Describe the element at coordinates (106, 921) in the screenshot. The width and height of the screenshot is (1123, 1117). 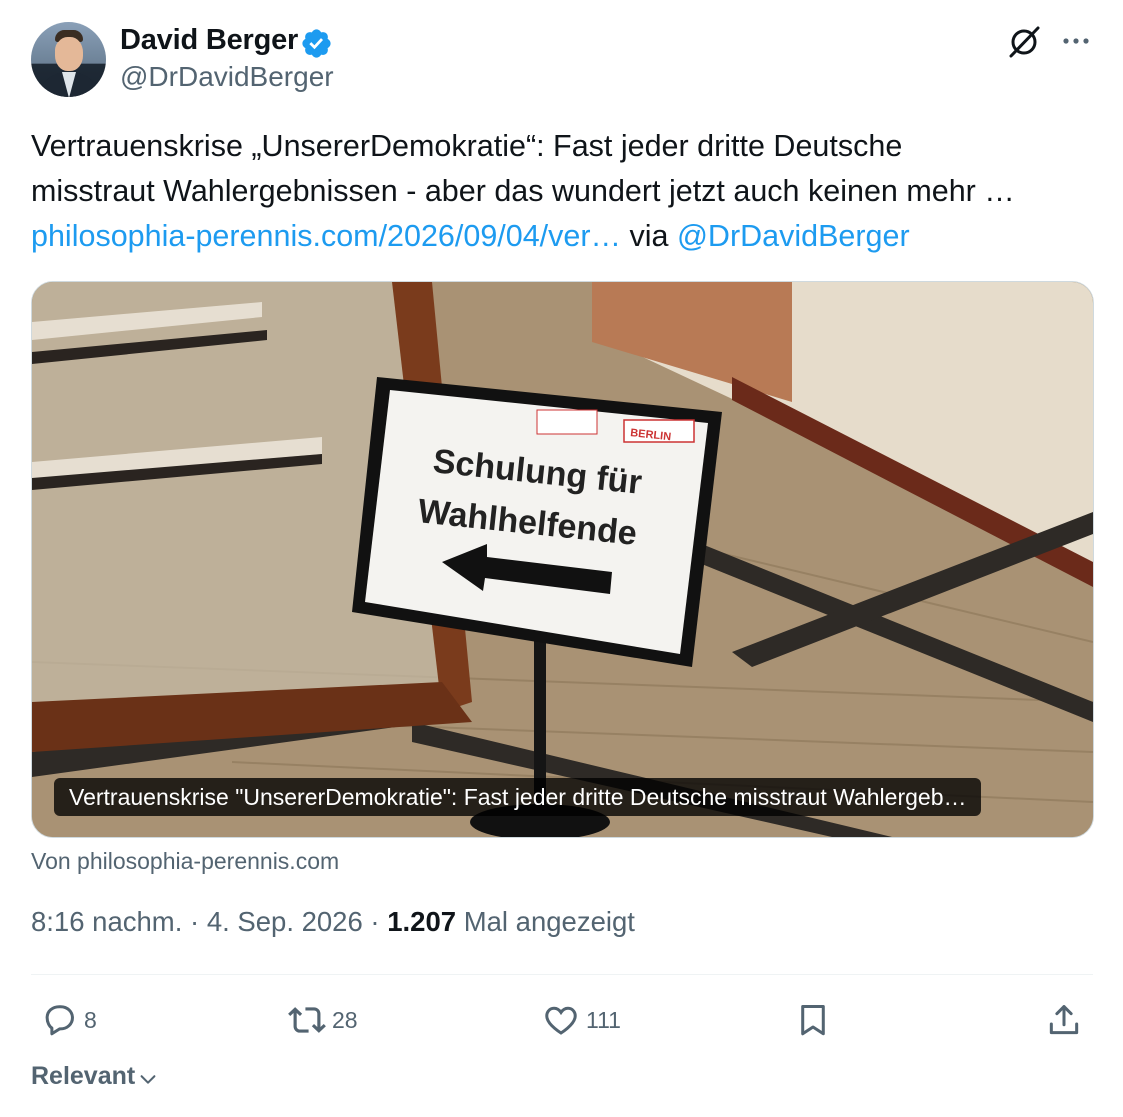
I see `tweet-time: 8:16 nachm.` at that location.